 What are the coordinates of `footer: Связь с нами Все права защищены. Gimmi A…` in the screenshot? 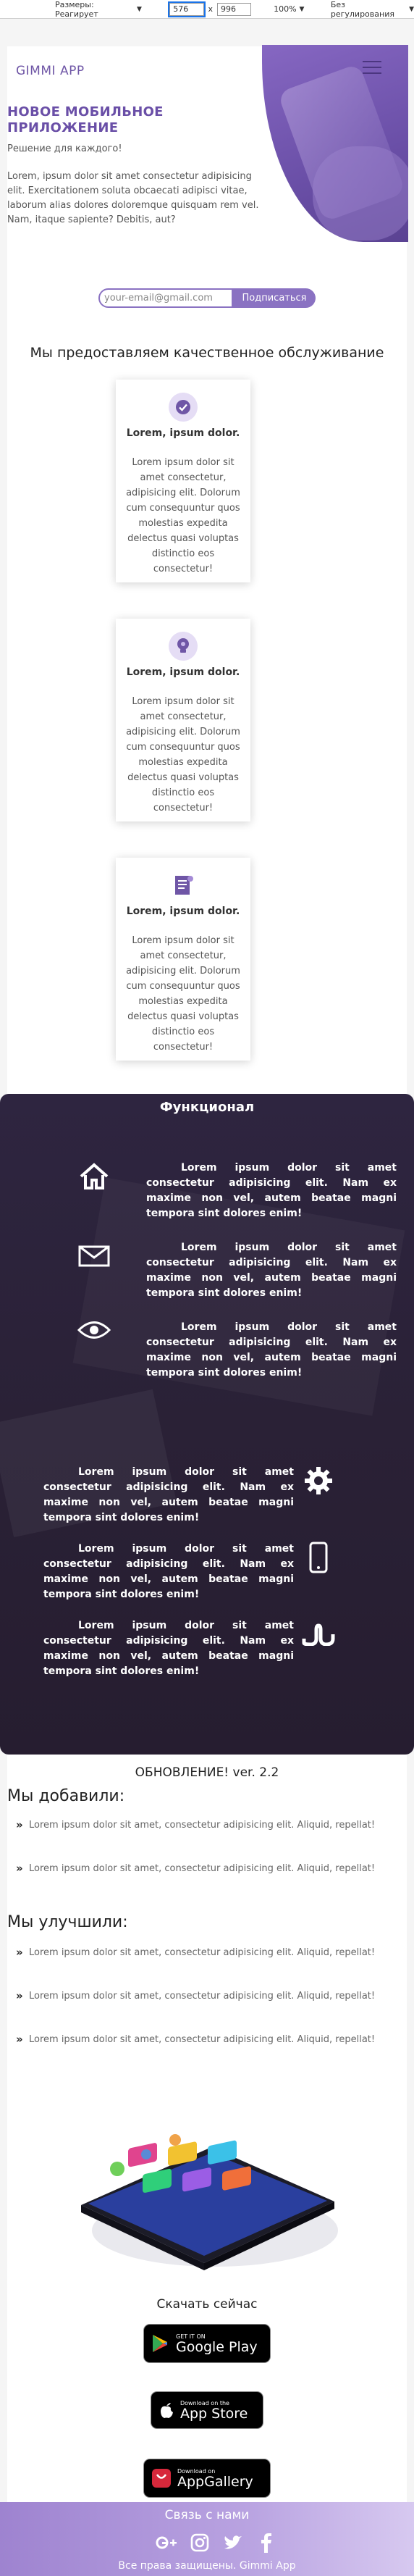 It's located at (207, 2539).